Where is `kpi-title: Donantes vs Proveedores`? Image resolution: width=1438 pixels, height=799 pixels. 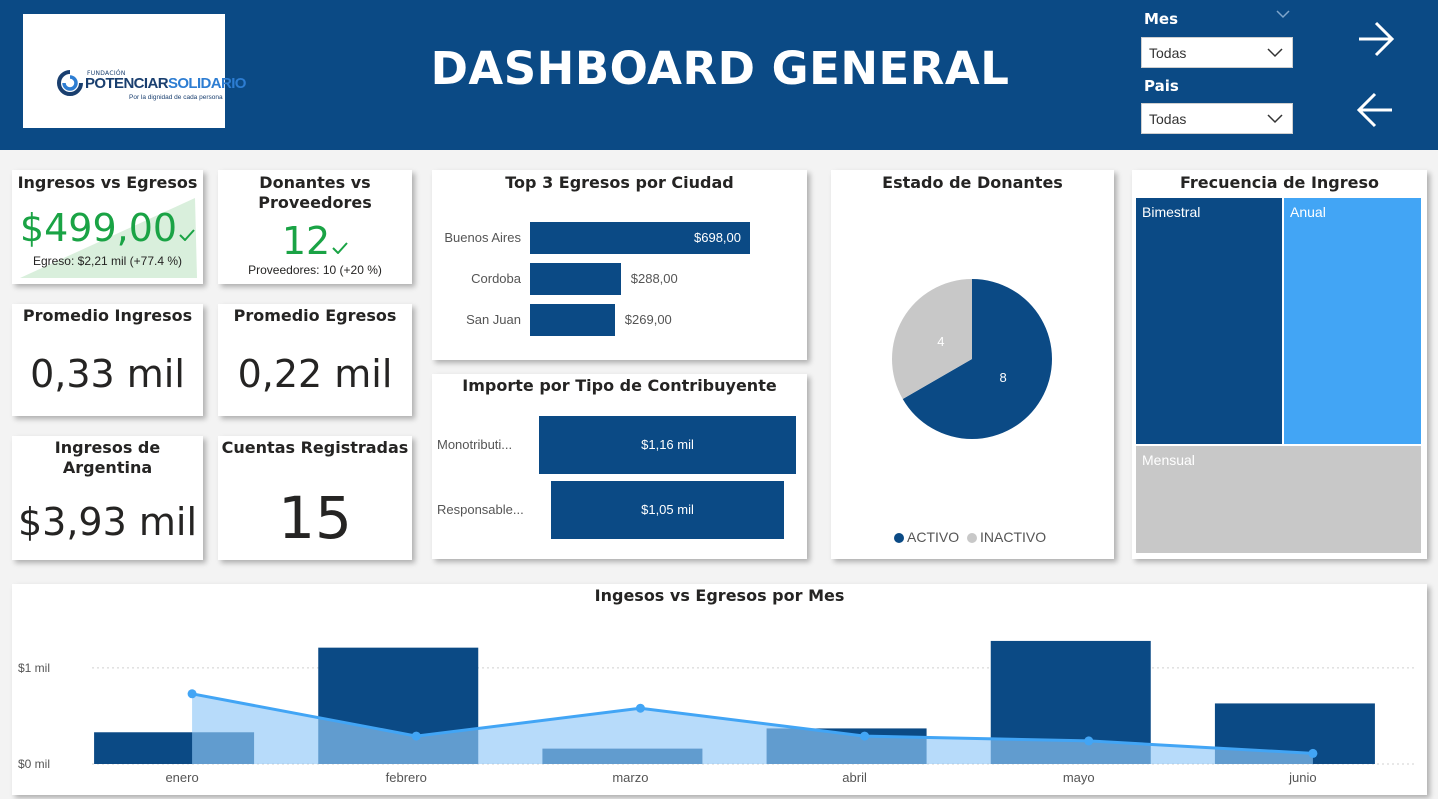
kpi-title: Donantes vs Proveedores is located at coordinates (315, 192).